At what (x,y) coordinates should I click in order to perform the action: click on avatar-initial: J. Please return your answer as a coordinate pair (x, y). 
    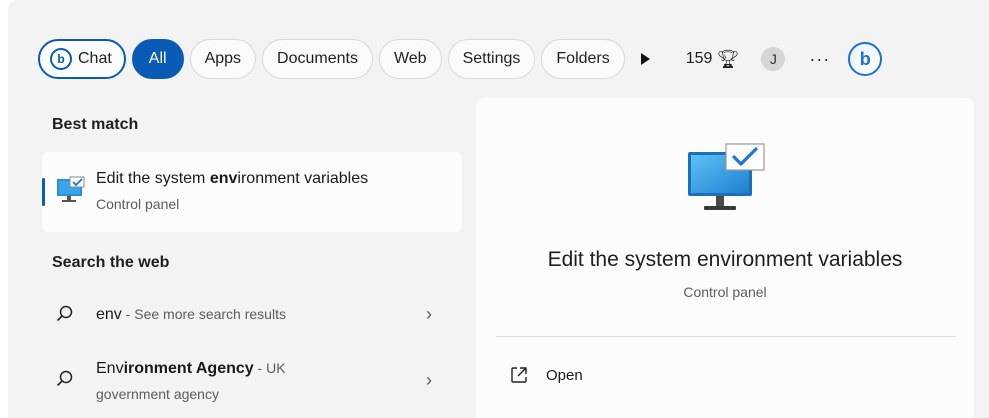
    Looking at the image, I should click on (773, 59).